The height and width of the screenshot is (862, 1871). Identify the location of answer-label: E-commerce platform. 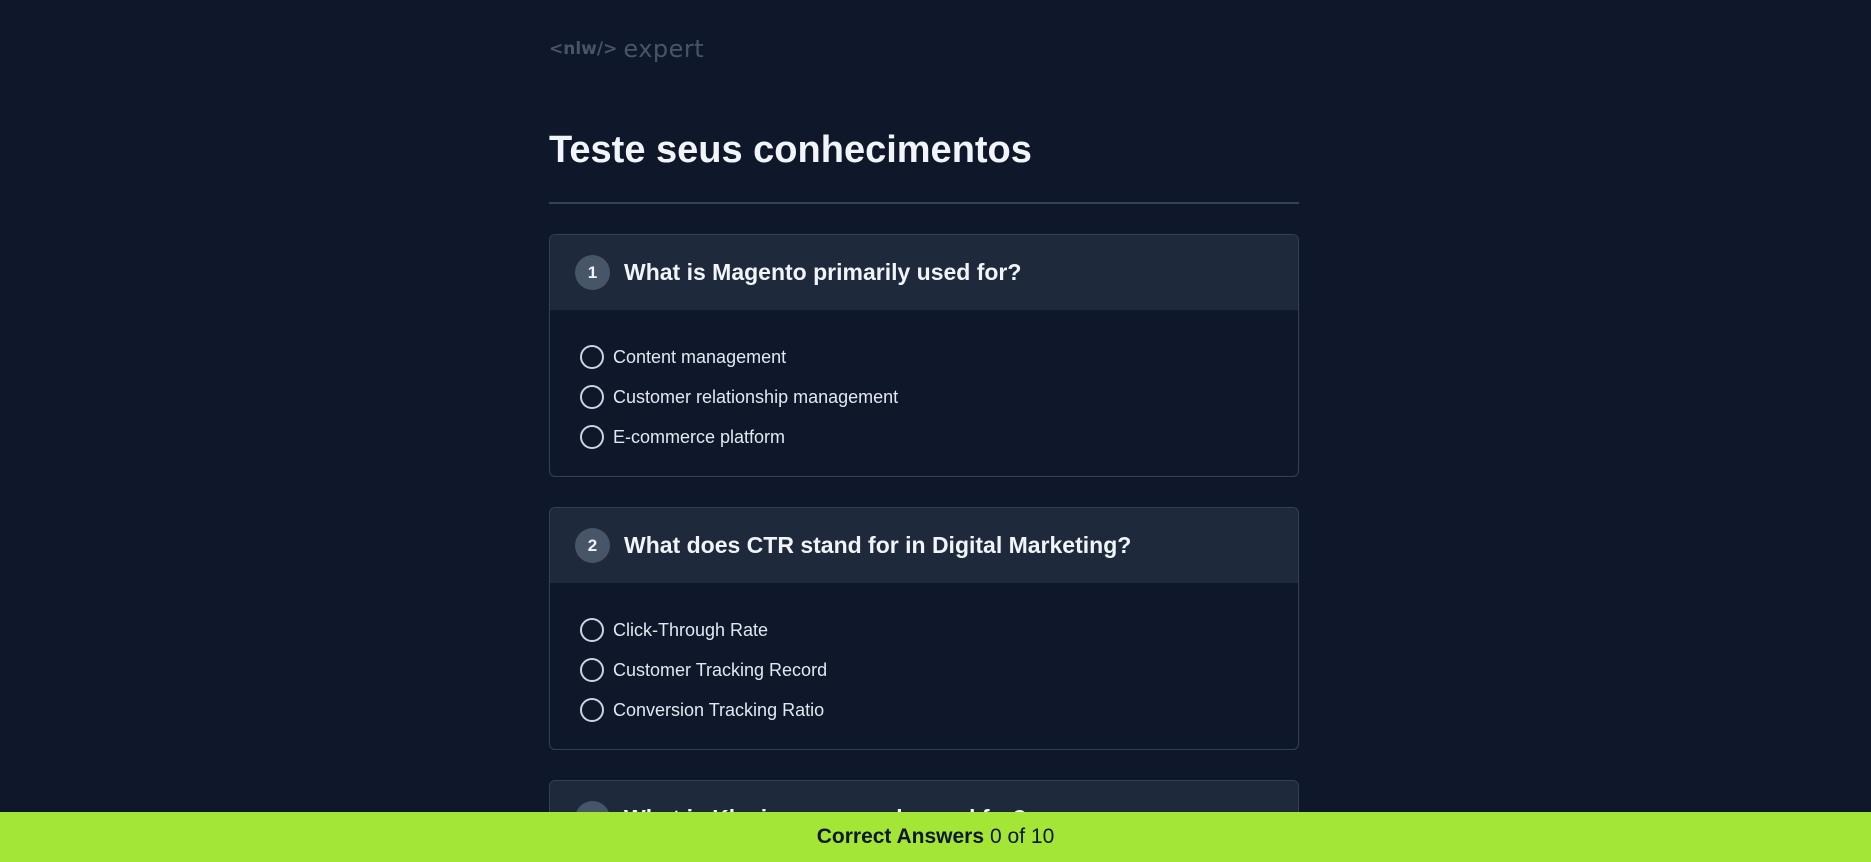
(699, 437).